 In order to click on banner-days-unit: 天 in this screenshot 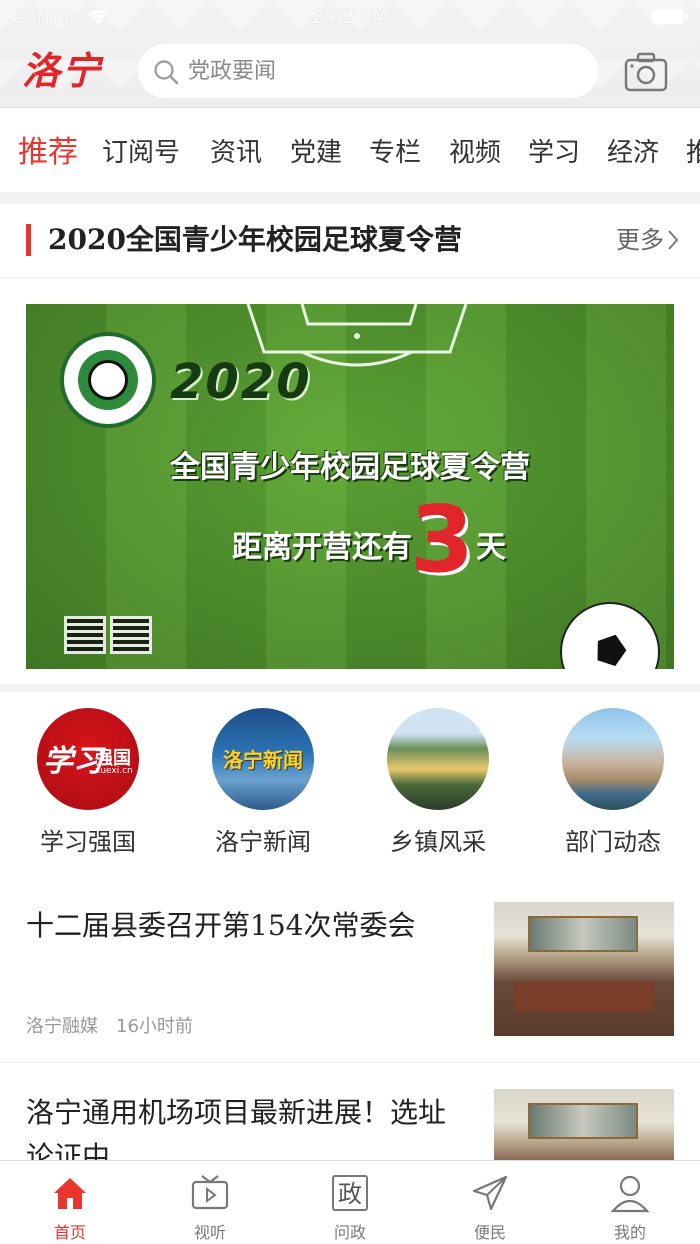, I will do `click(491, 547)`.